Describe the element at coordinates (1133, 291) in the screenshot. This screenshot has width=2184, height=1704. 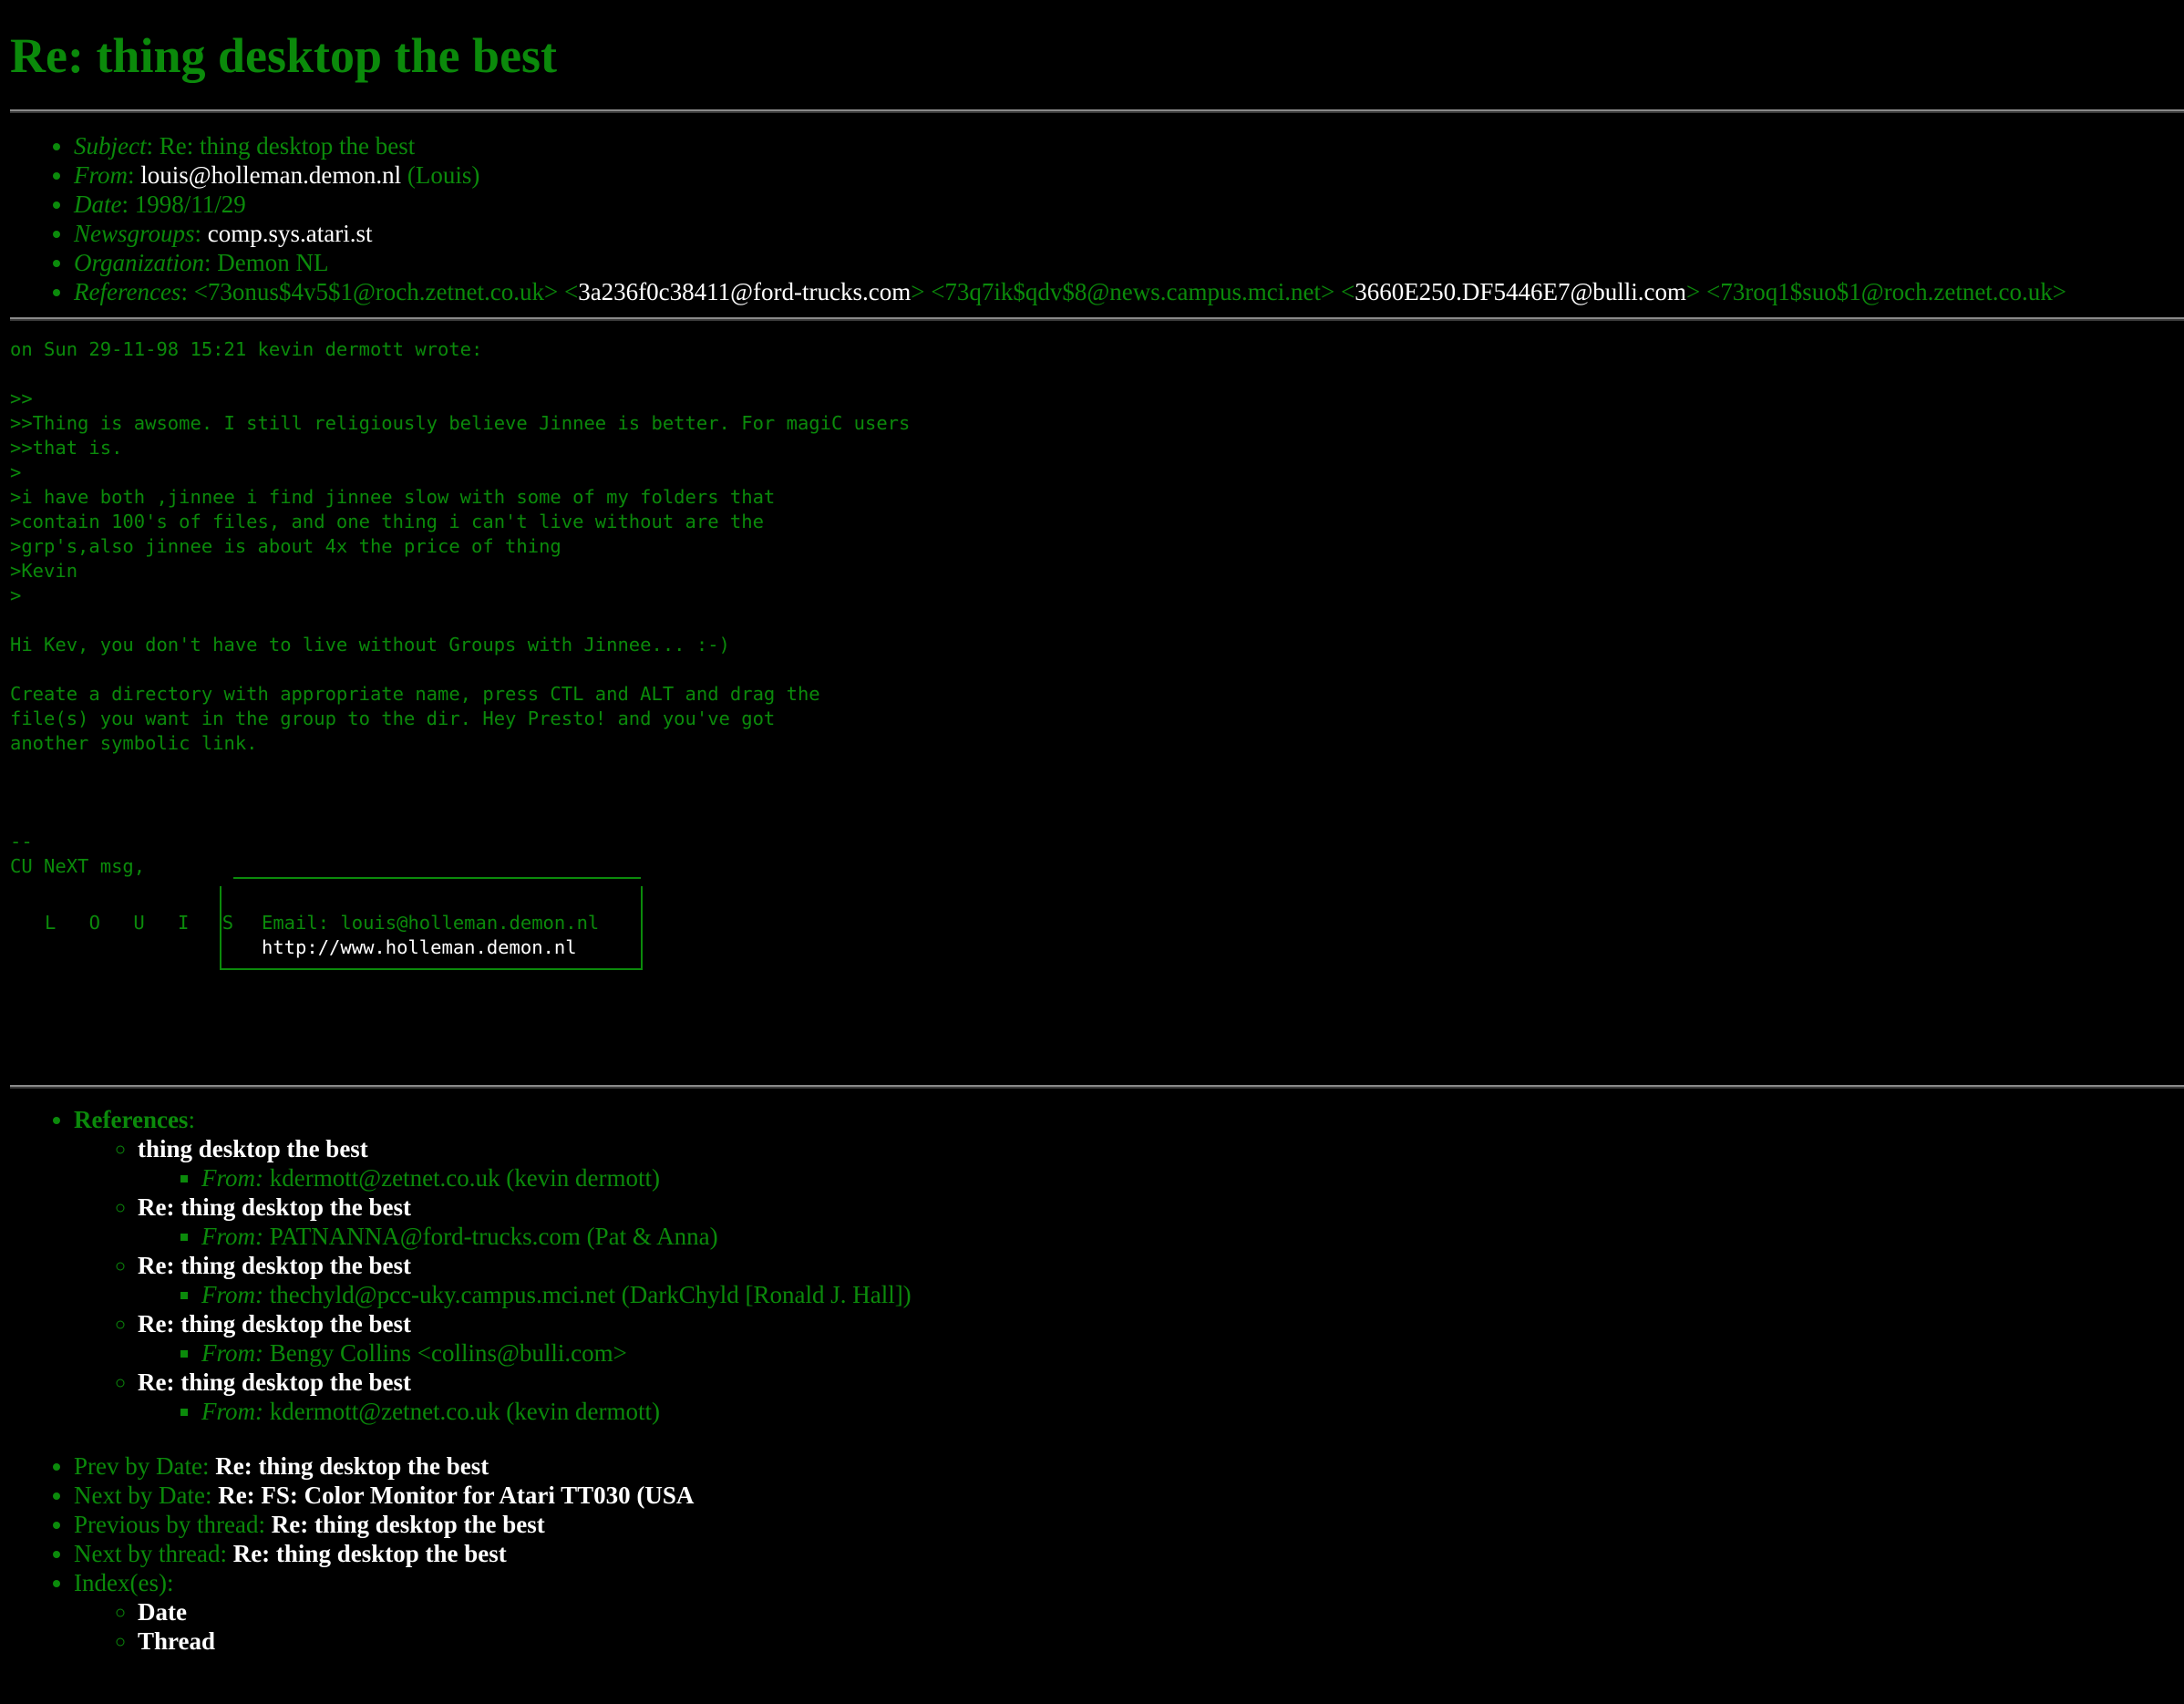
I see `reference-3: <73q7ik$qdv$8@news.campus.mci.net>` at that location.